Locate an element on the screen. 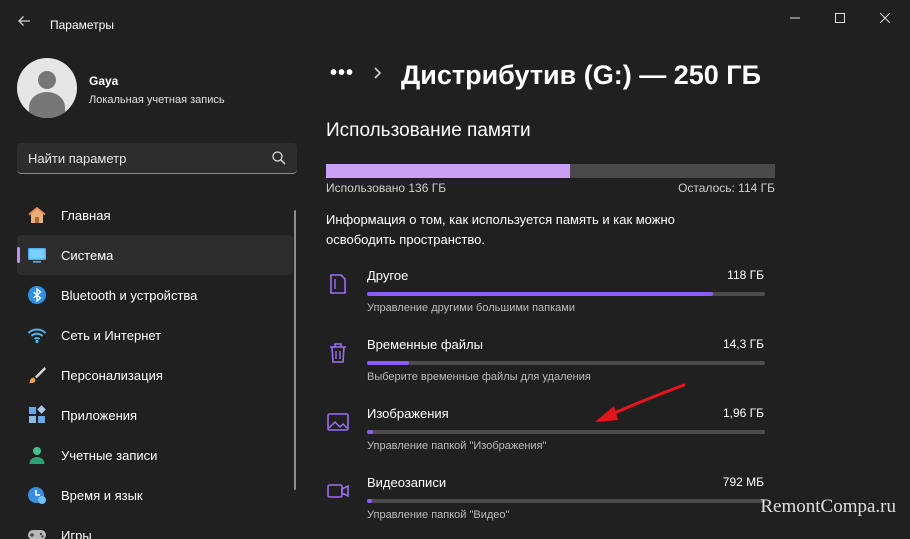 This screenshot has height=539, width=910. sidebar-item-bluetooth: Bluetooth и устройства is located at coordinates (155, 295).